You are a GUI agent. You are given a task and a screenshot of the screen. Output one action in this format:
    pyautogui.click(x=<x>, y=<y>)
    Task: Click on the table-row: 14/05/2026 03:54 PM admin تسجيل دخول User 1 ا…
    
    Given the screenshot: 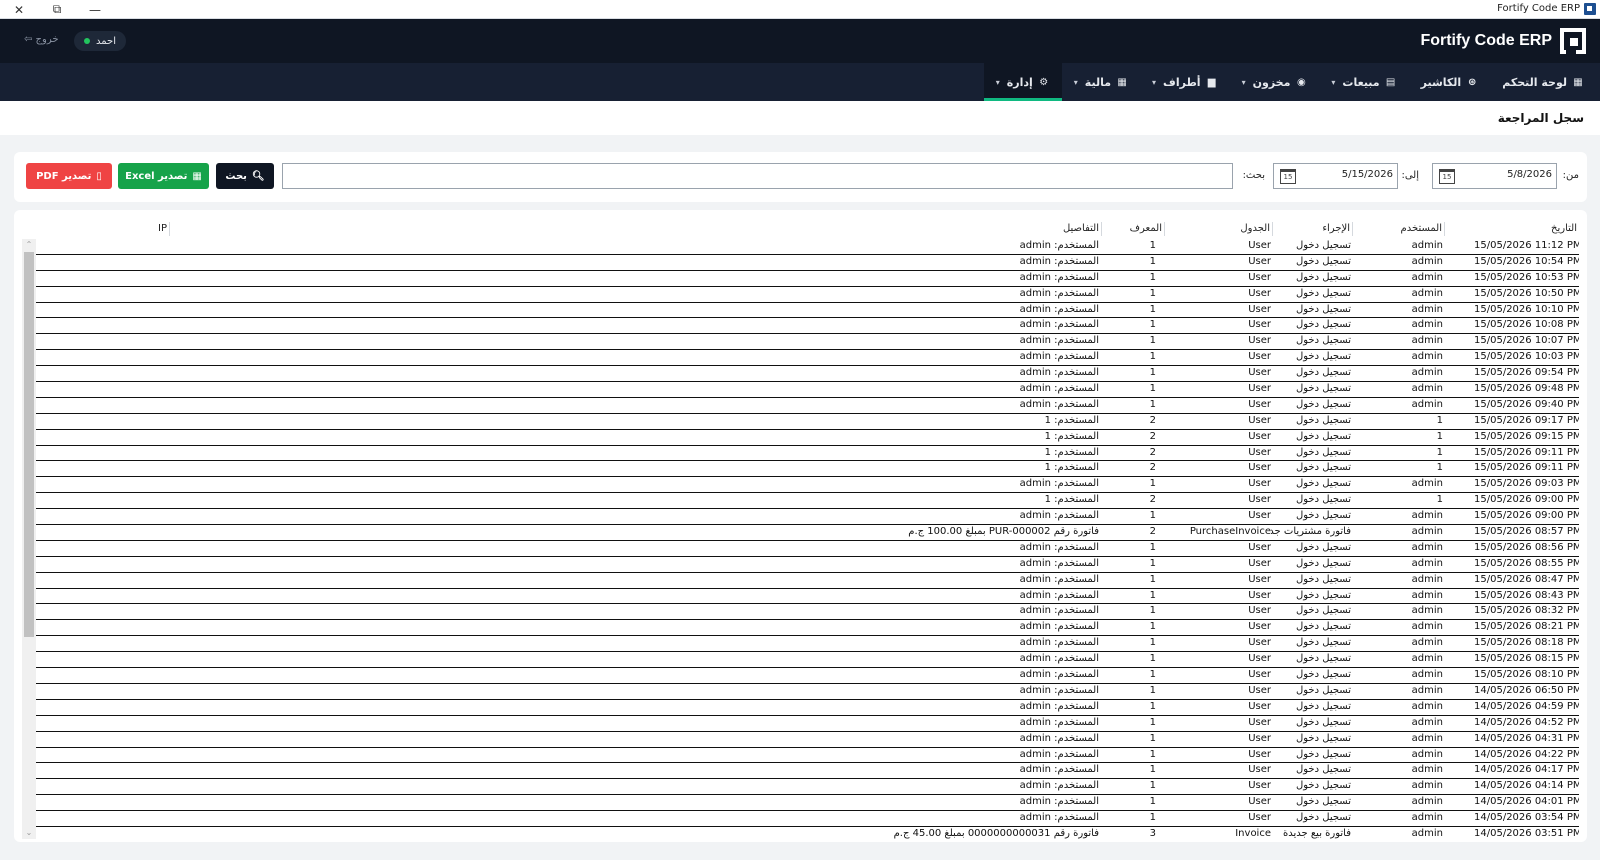 What is the action you would take?
    pyautogui.click(x=807, y=819)
    